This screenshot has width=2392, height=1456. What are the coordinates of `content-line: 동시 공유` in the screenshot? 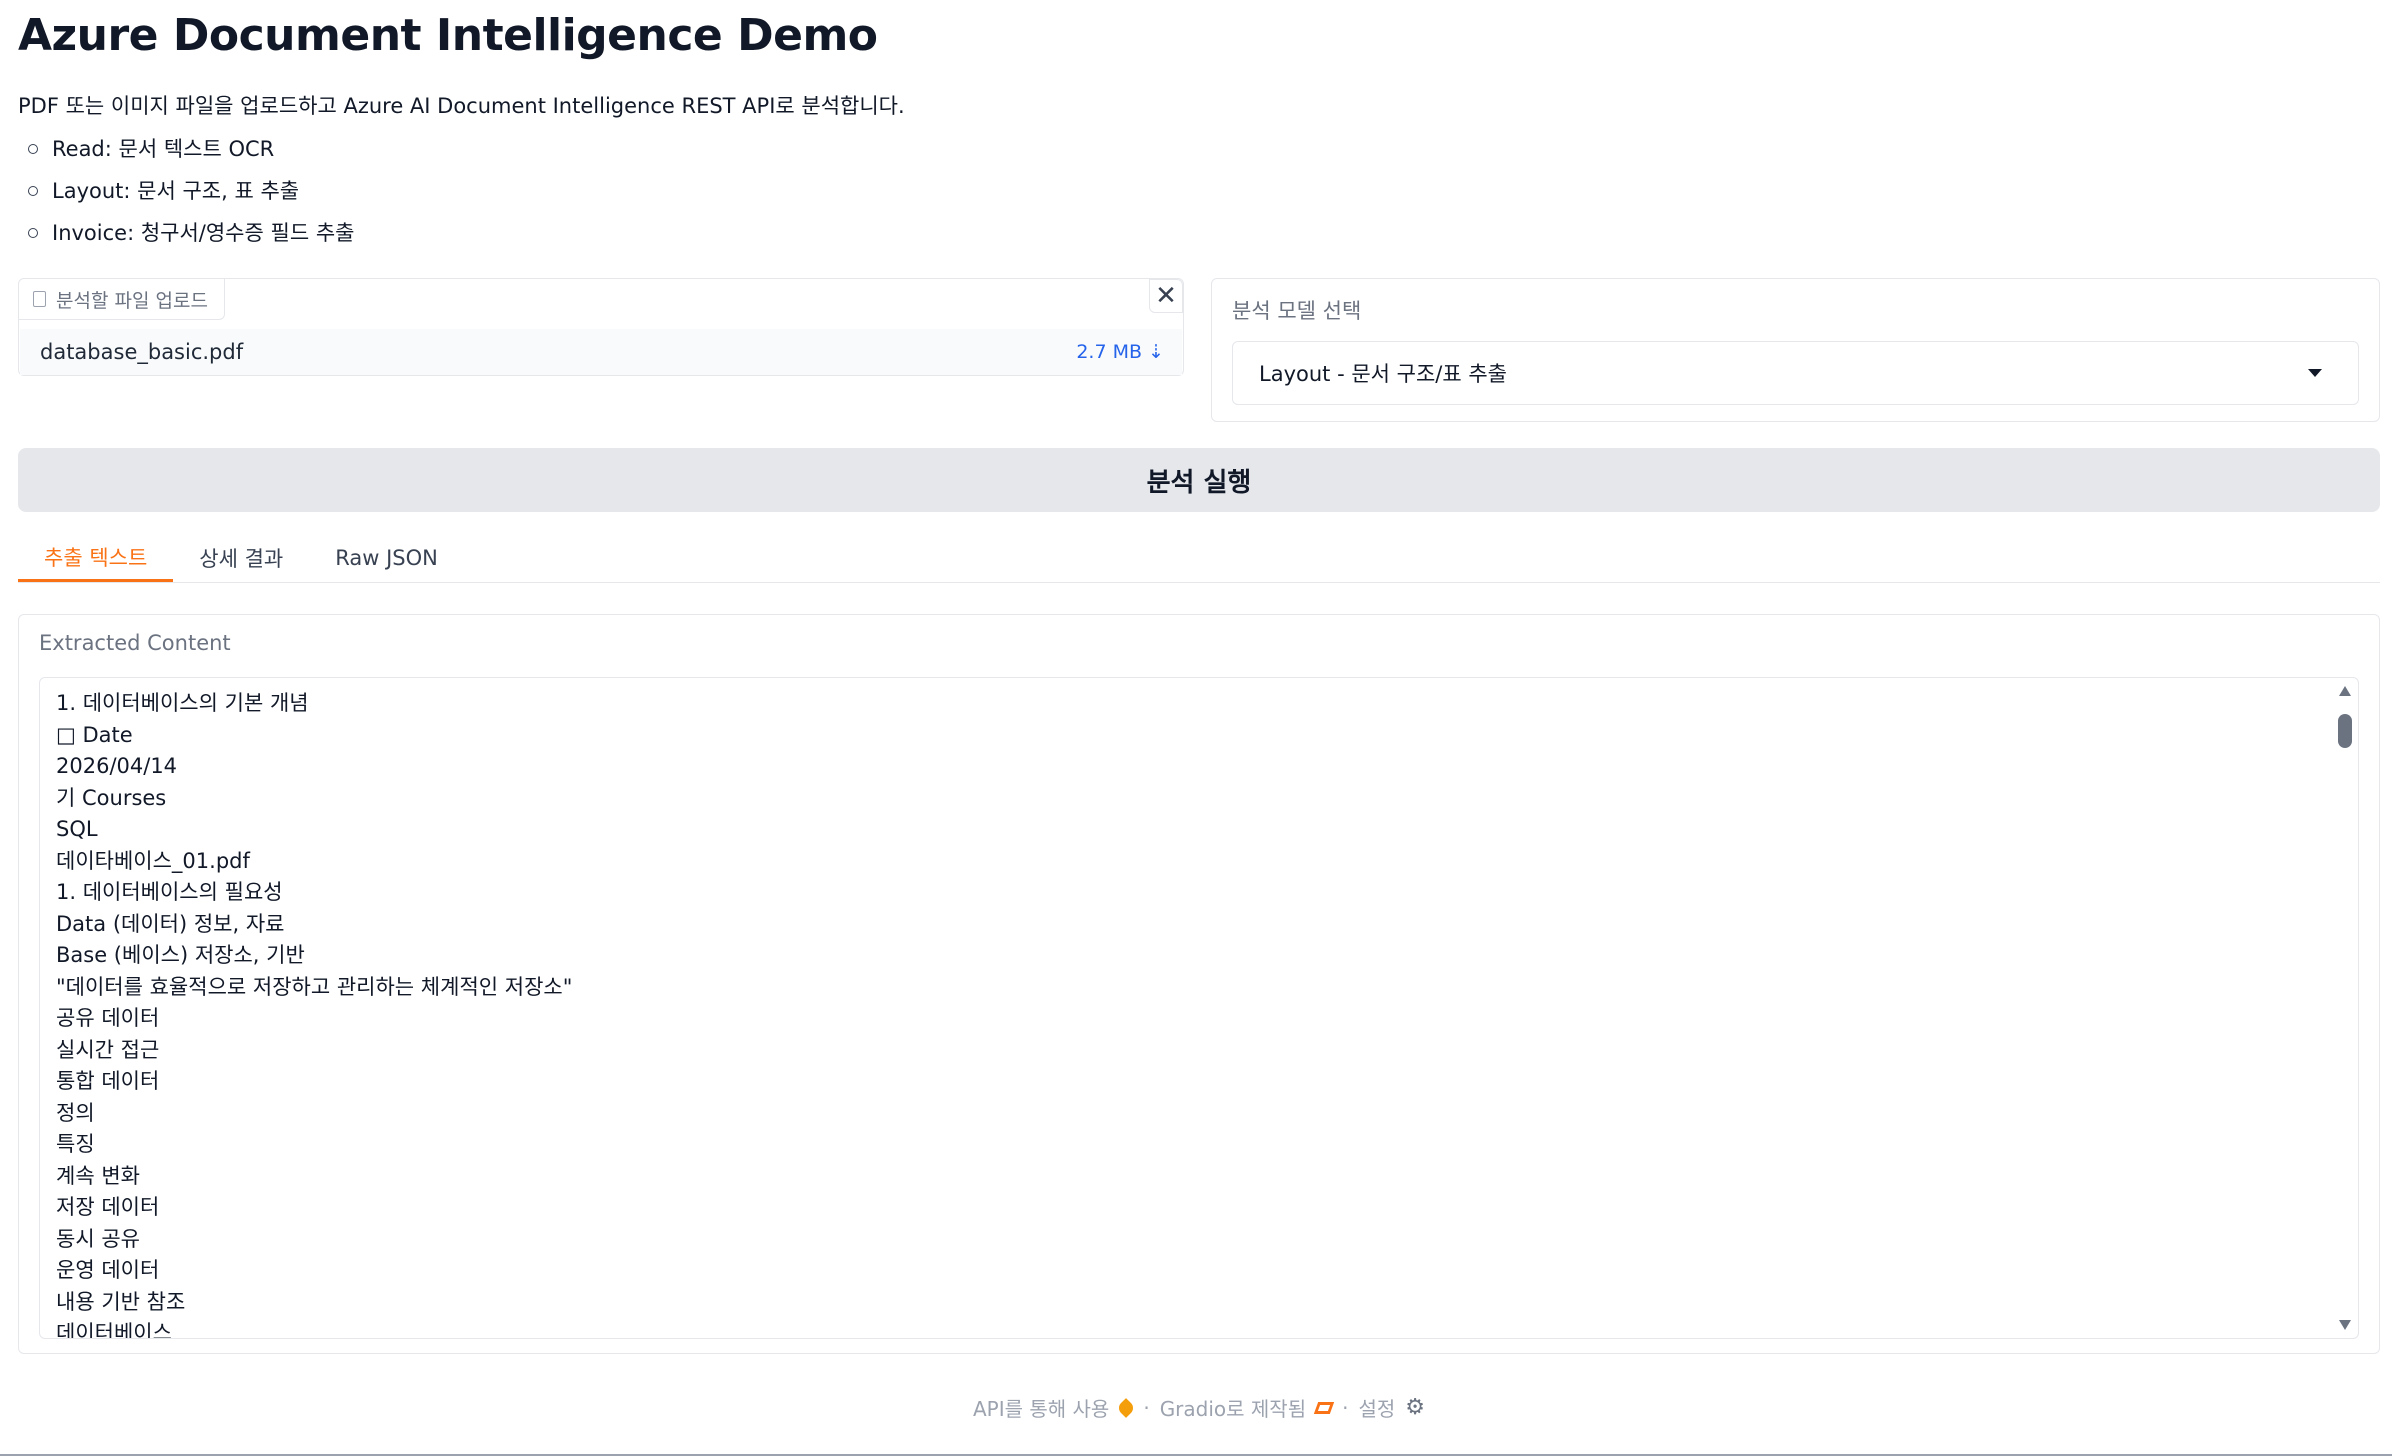 It's located at (98, 1238).